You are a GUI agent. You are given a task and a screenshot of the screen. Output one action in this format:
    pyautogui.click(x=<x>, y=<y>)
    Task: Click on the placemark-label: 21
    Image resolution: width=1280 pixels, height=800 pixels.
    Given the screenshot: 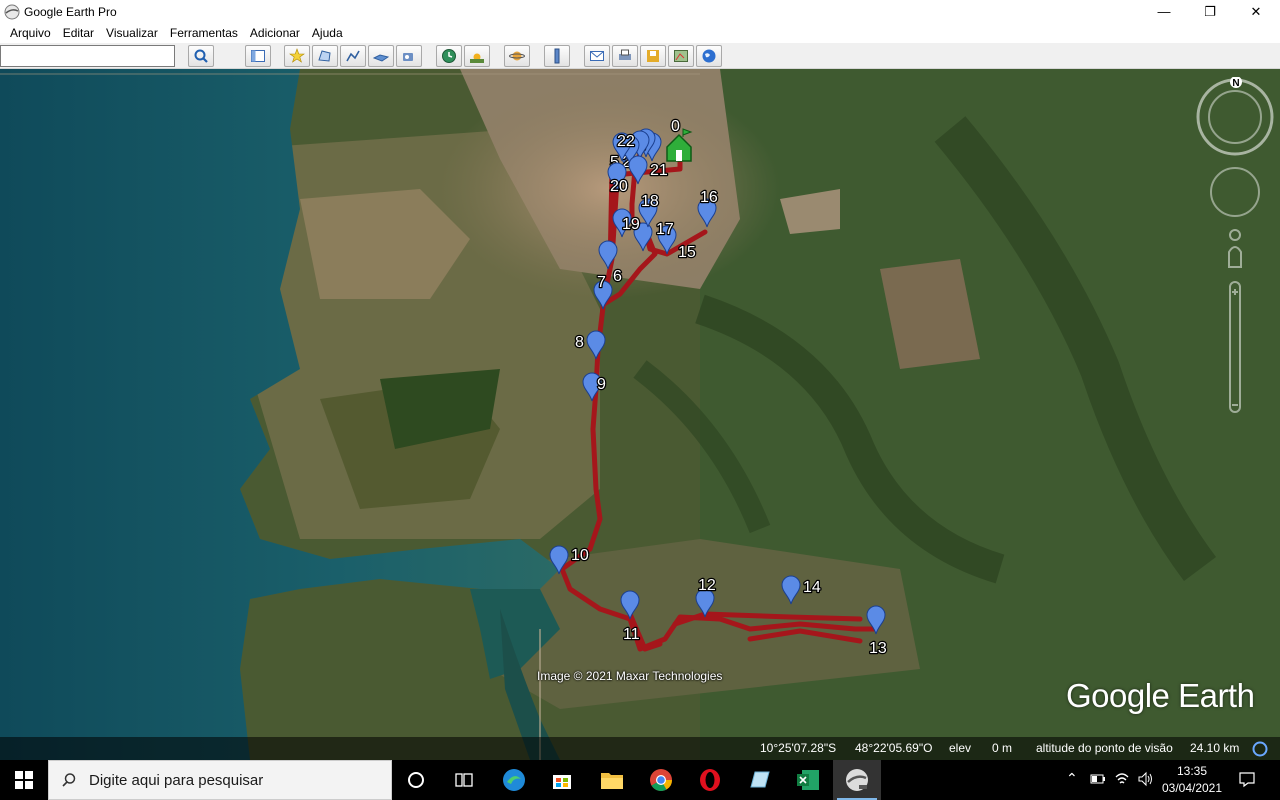 What is the action you would take?
    pyautogui.click(x=659, y=170)
    